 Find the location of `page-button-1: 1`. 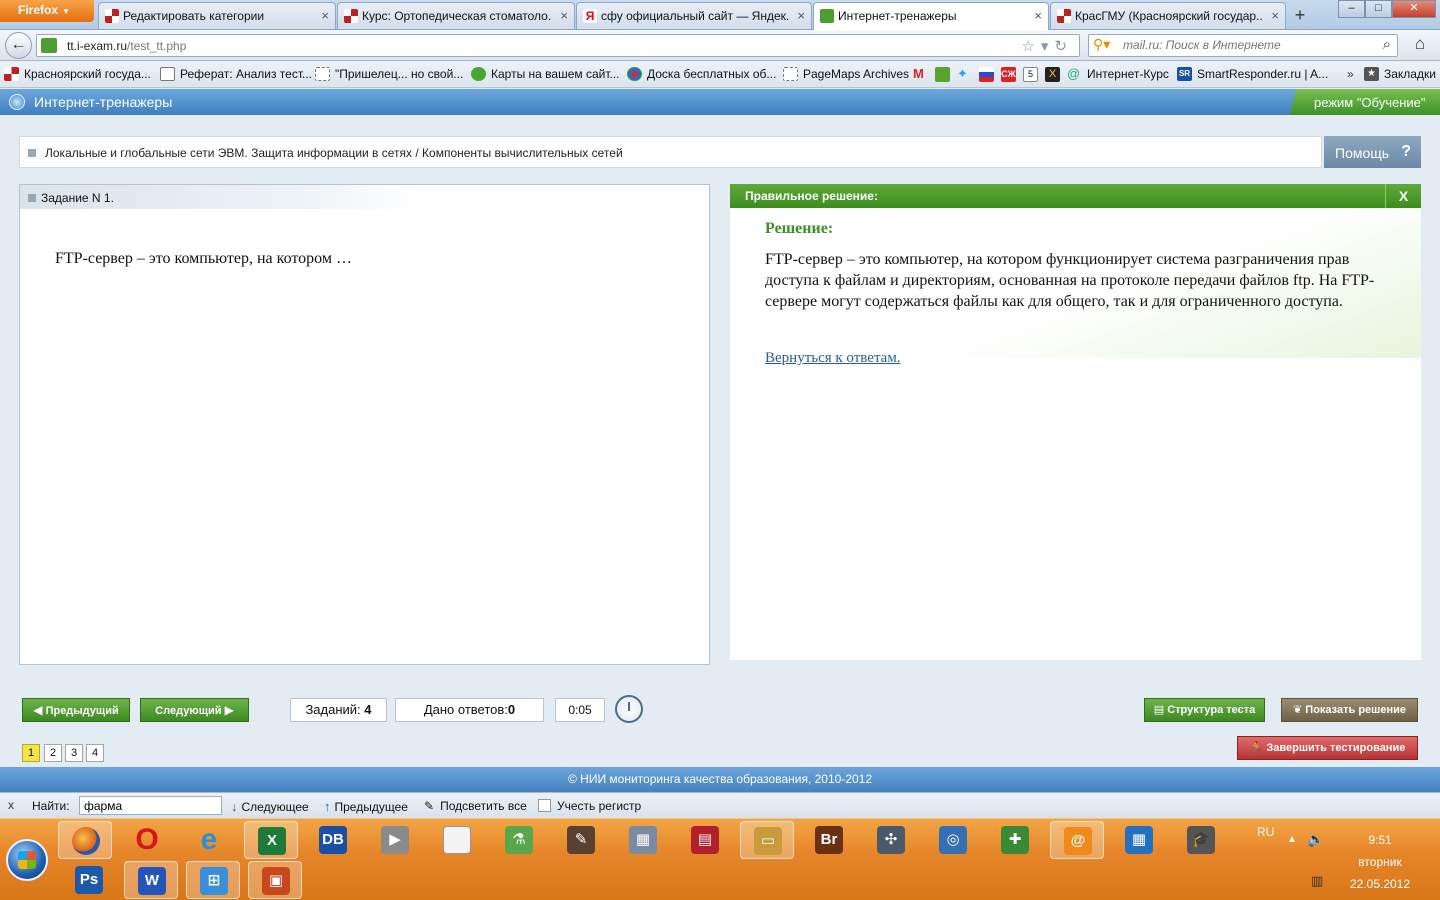

page-button-1: 1 is located at coordinates (31, 753).